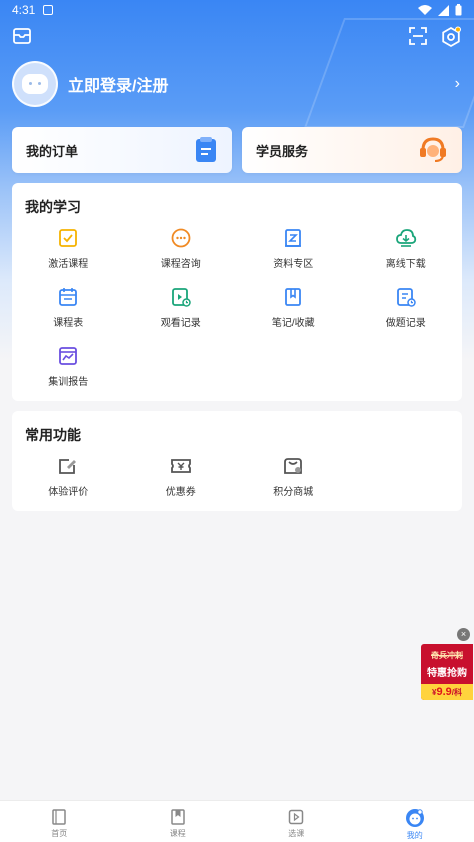 The image size is (474, 842). What do you see at coordinates (293, 264) in the screenshot?
I see `materials-label: 资料专区` at bounding box center [293, 264].